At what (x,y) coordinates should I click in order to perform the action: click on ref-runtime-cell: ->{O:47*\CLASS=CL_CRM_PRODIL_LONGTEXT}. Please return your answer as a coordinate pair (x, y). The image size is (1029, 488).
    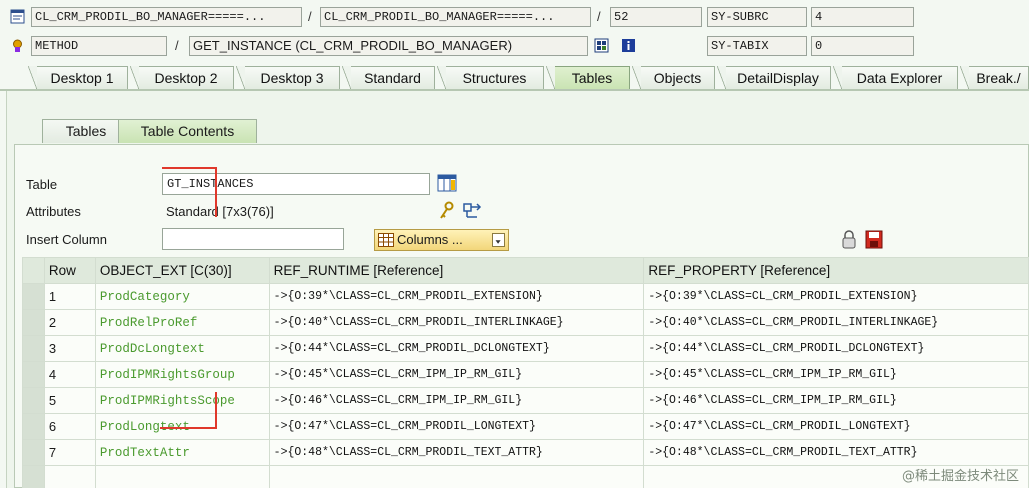
    Looking at the image, I should click on (456, 426).